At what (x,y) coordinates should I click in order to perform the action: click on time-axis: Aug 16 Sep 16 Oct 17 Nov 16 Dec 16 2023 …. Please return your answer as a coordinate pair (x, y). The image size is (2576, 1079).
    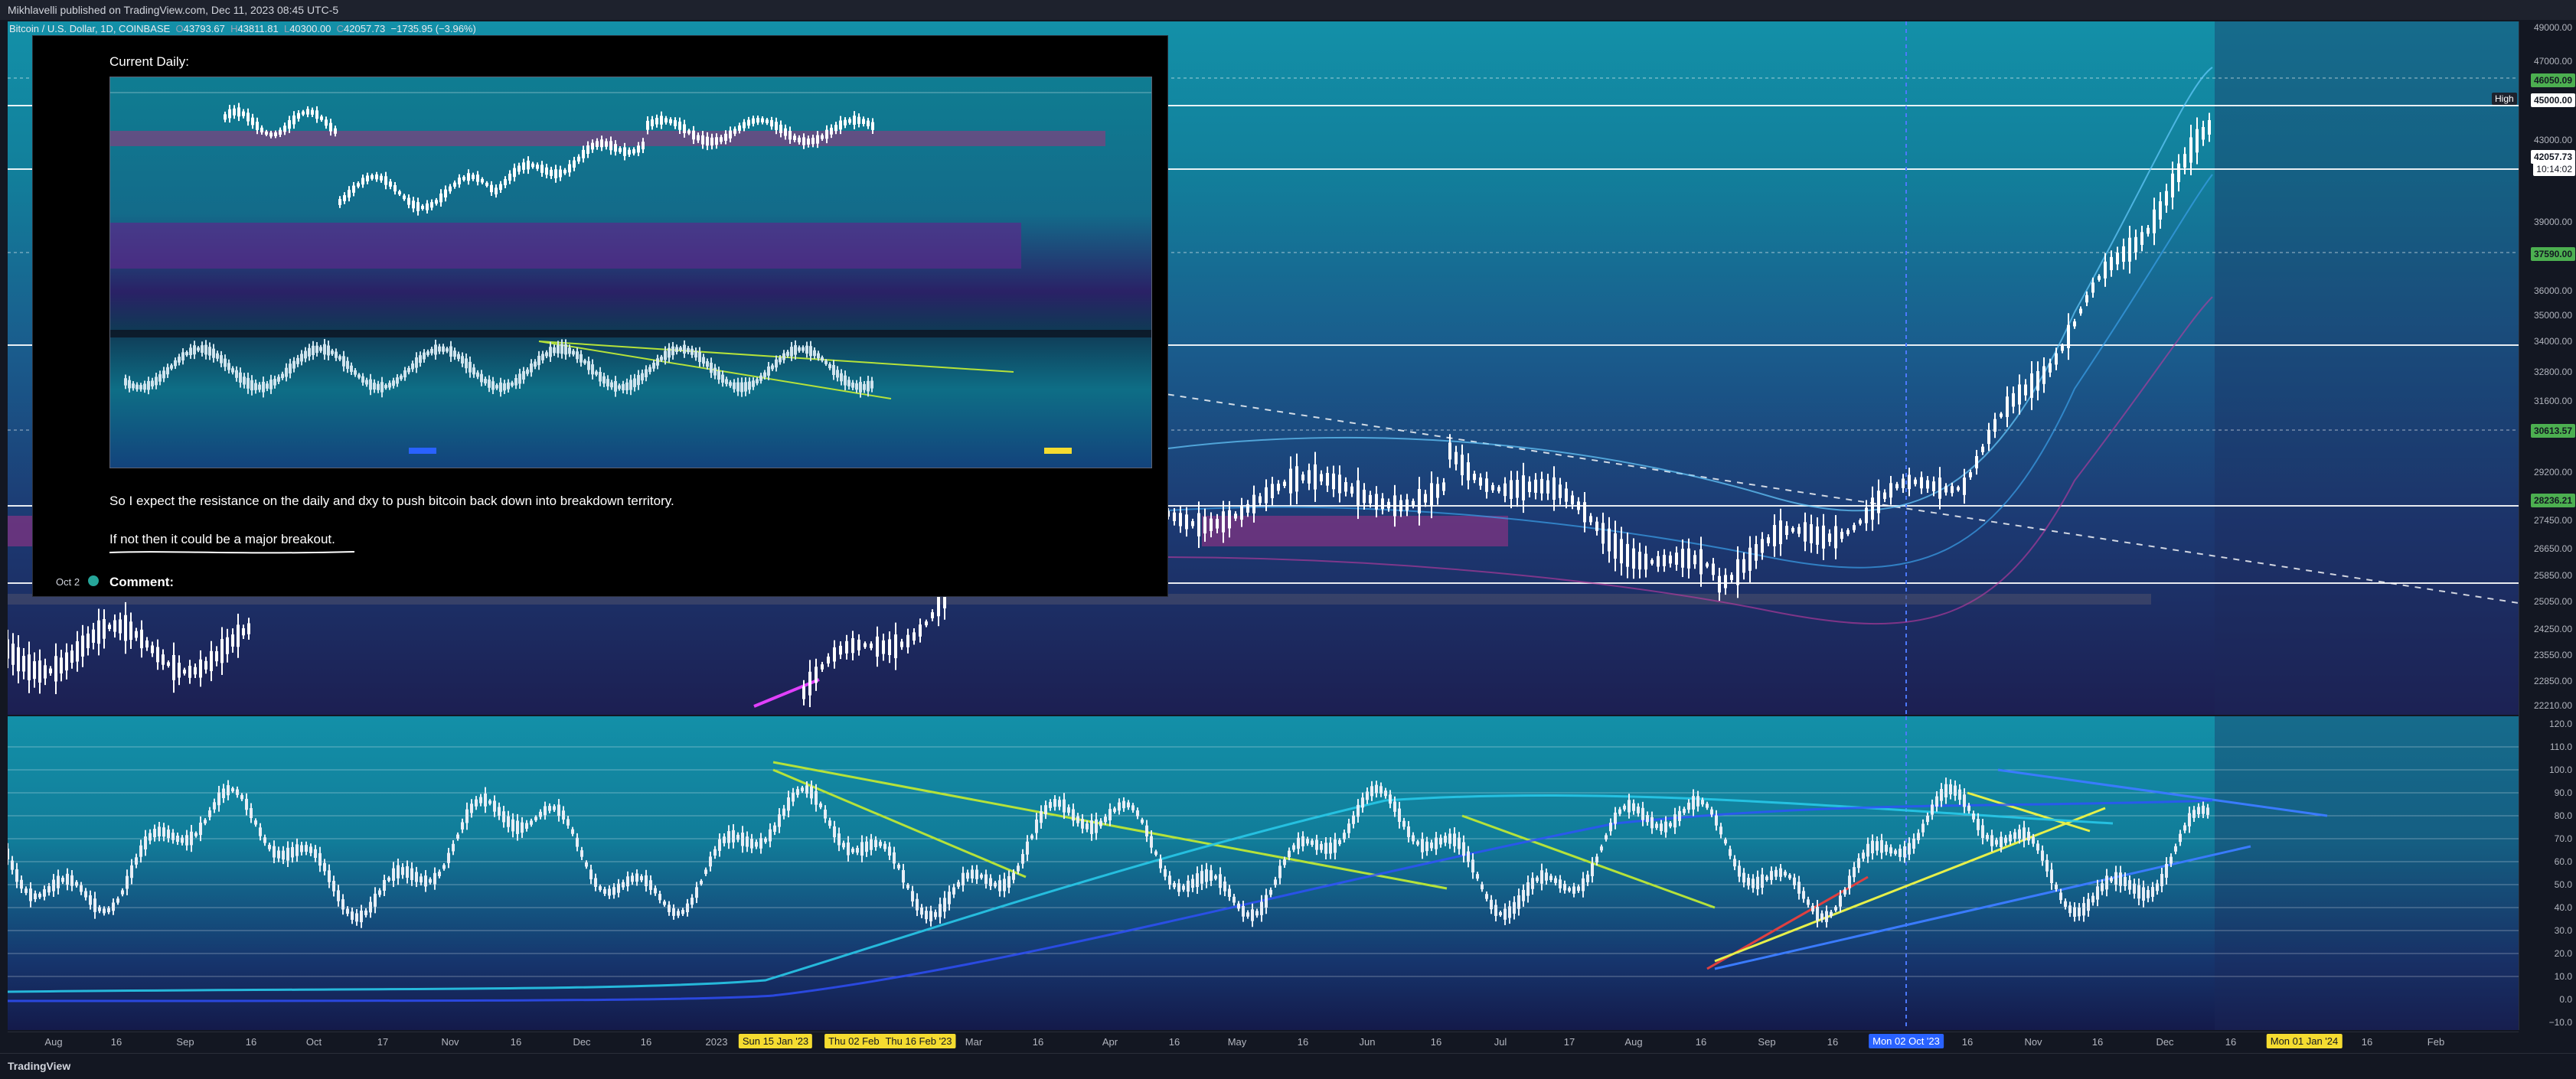
    Looking at the image, I should click on (1263, 1042).